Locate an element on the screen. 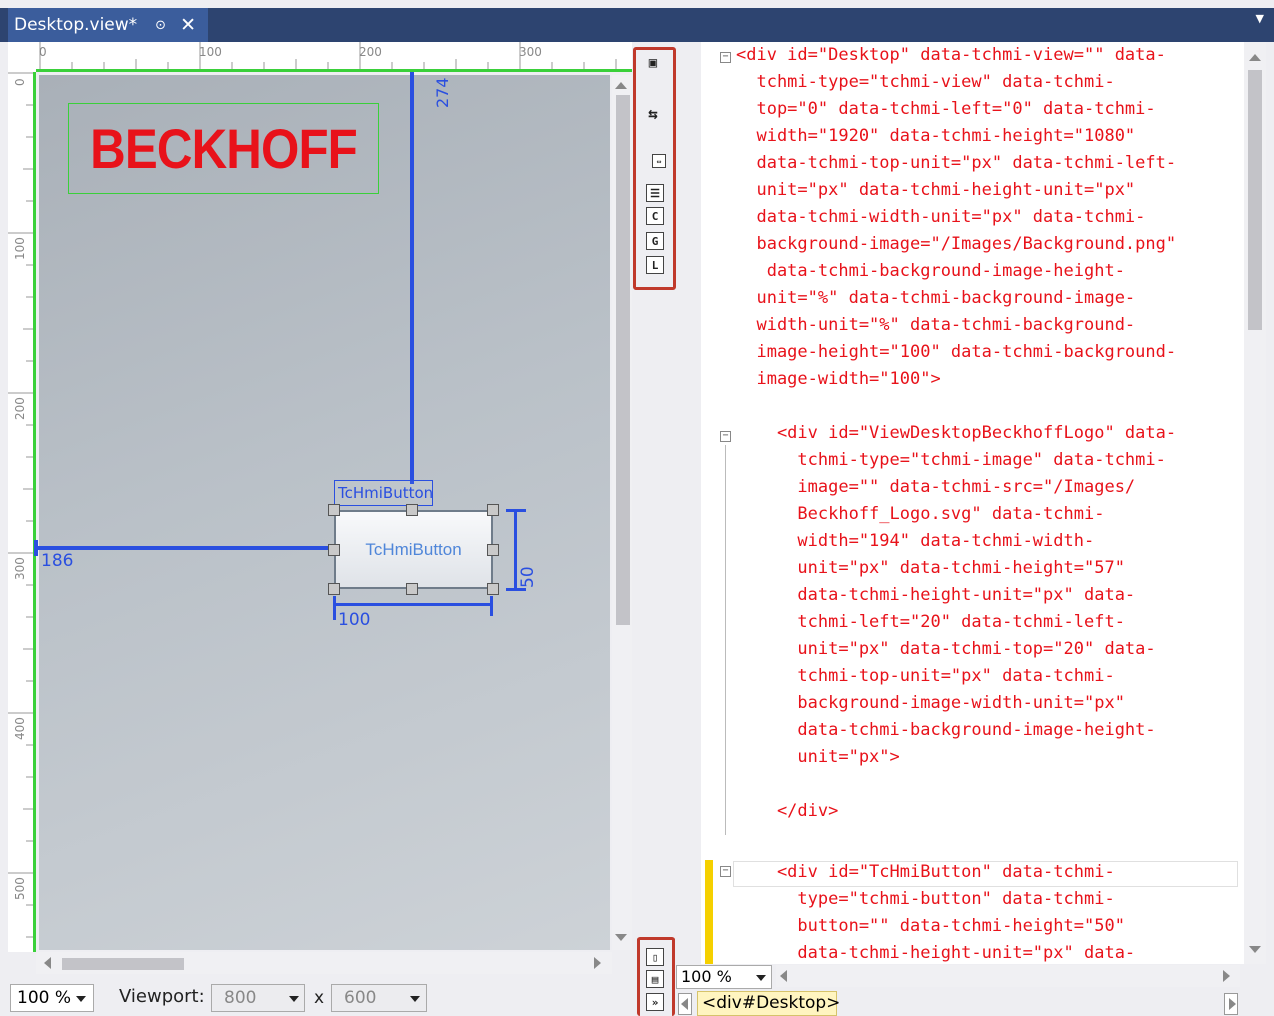  code-line: background-image-width-unit="px" is located at coordinates (930, 703).